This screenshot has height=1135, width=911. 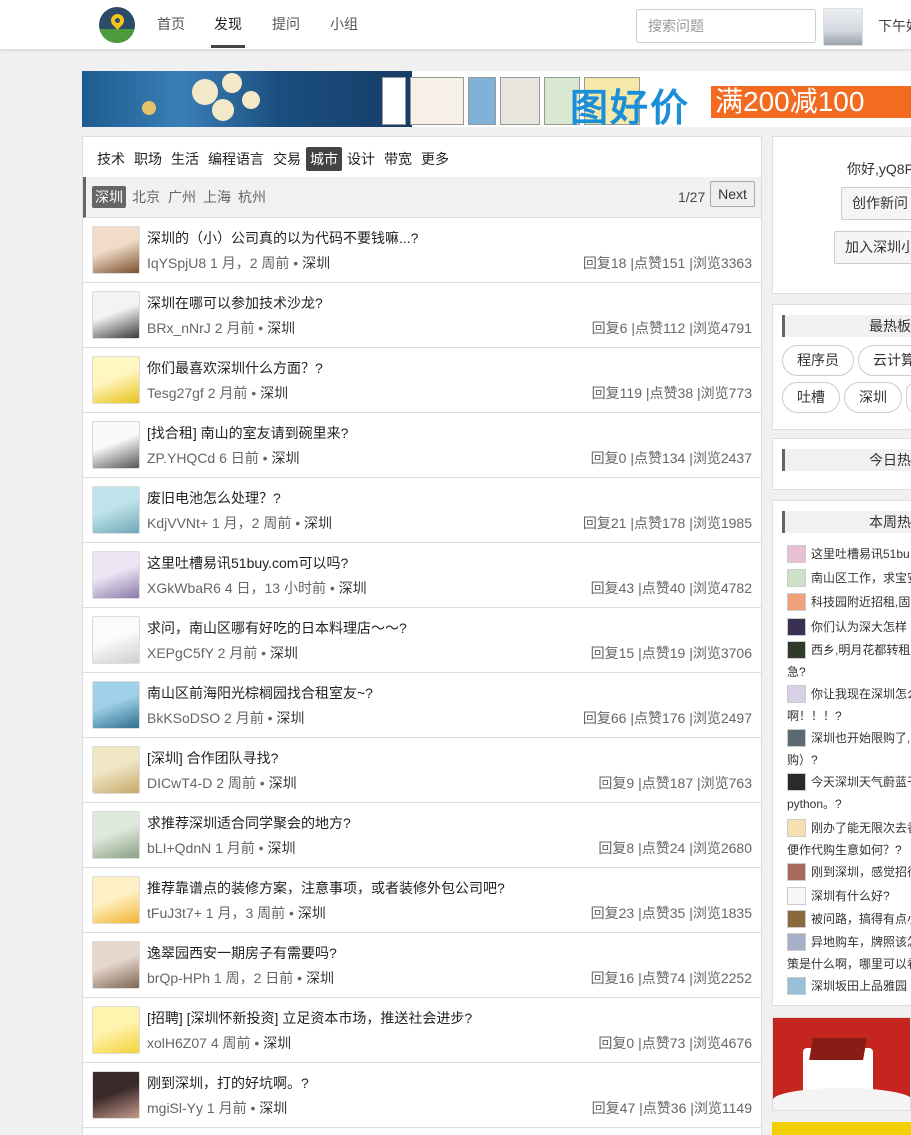 What do you see at coordinates (175, 1108) in the screenshot?
I see `topic-author: mgiSl-Yy` at bounding box center [175, 1108].